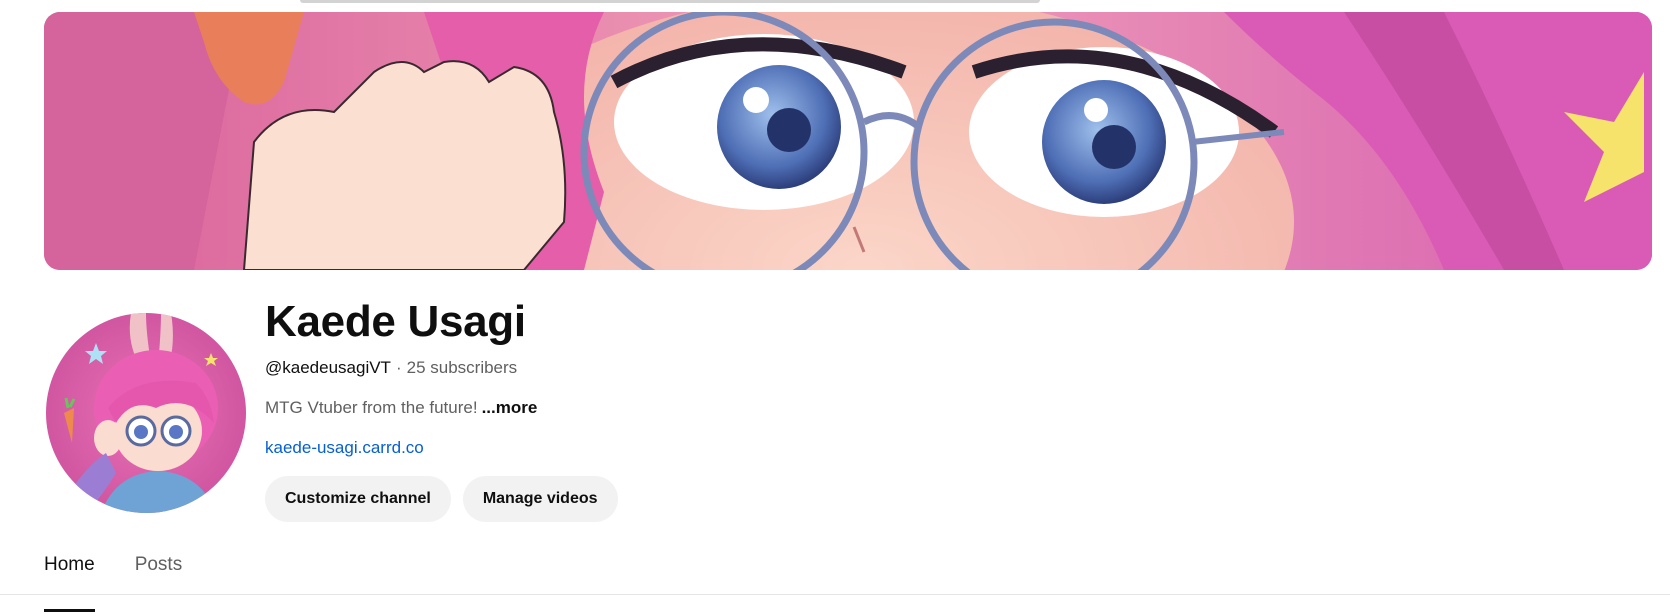 The height and width of the screenshot is (616, 1670). Describe the element at coordinates (540, 499) in the screenshot. I see `manage-videos-button: Manage videos` at that location.